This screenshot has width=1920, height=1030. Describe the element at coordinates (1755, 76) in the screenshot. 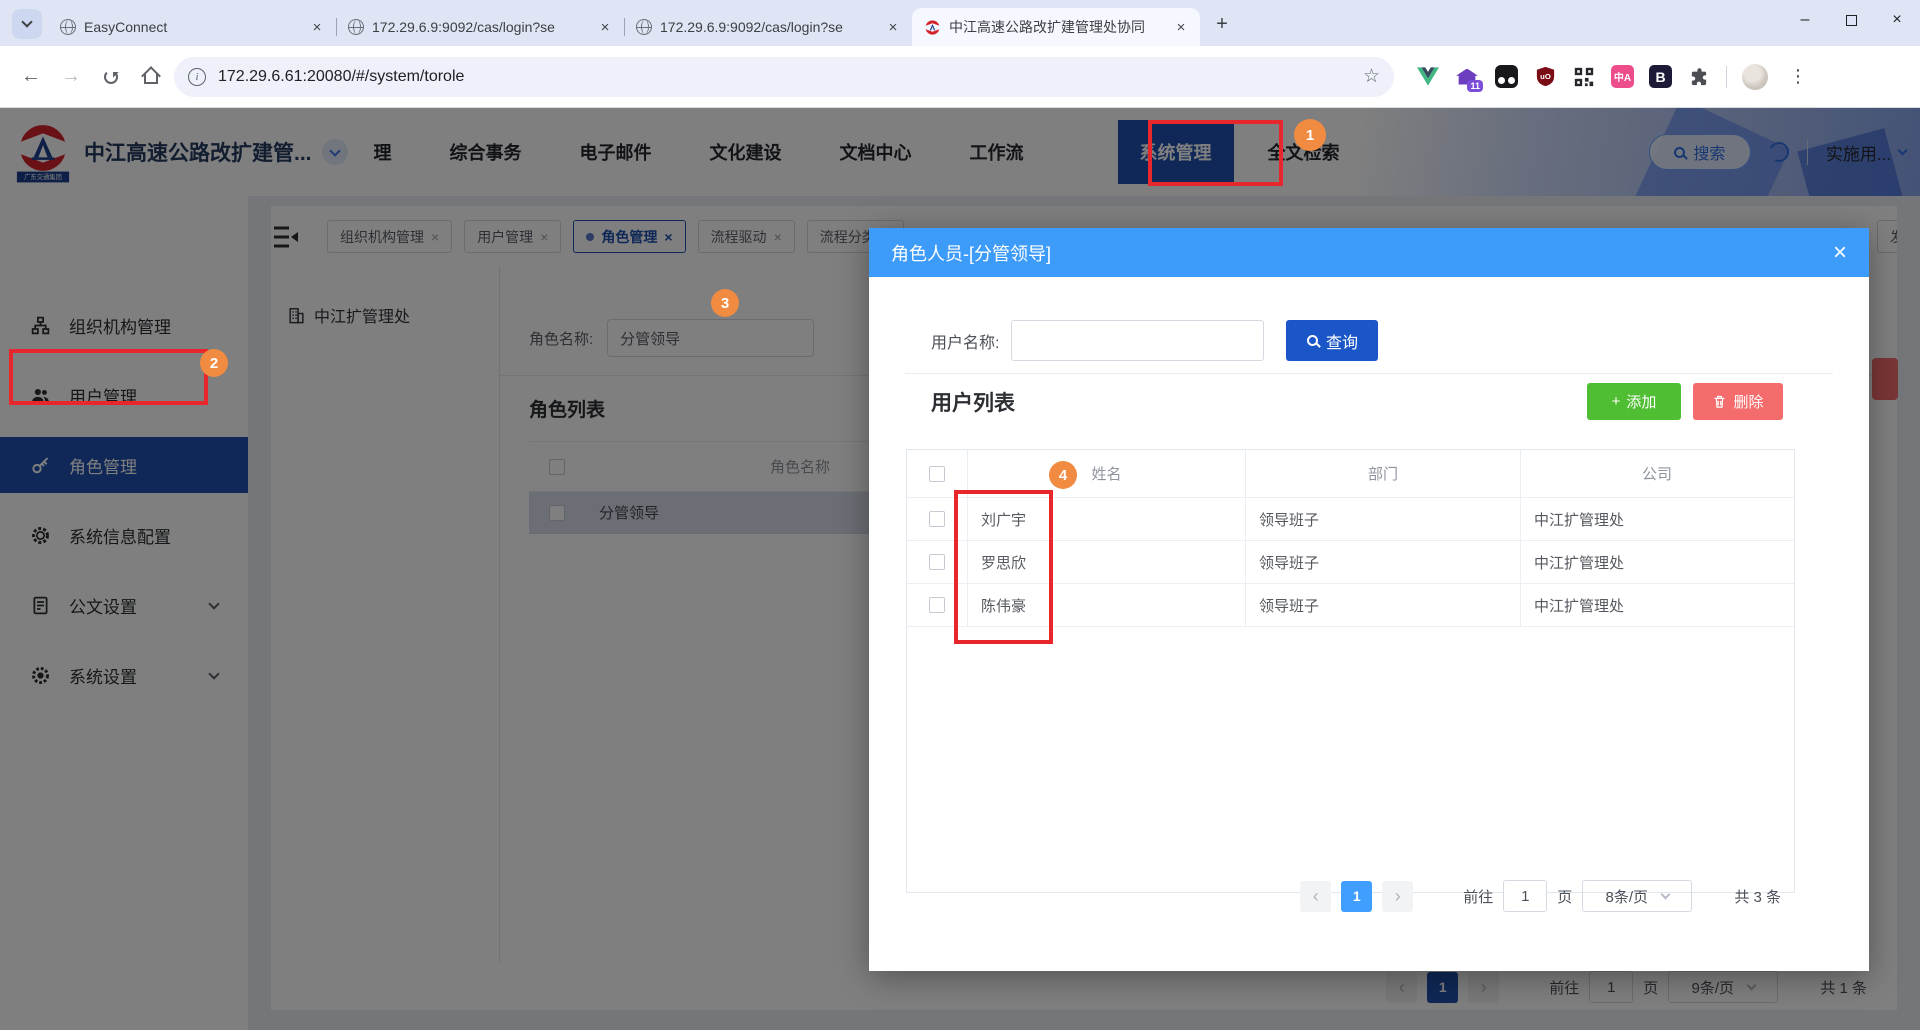

I see `profile-avatar` at that location.